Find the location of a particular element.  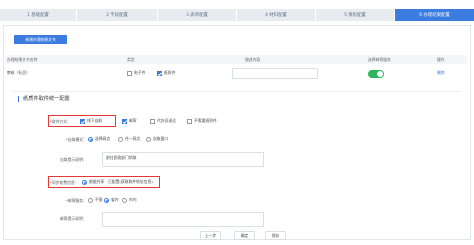

step-5-label: 5 情形配置 is located at coordinates (355, 15).